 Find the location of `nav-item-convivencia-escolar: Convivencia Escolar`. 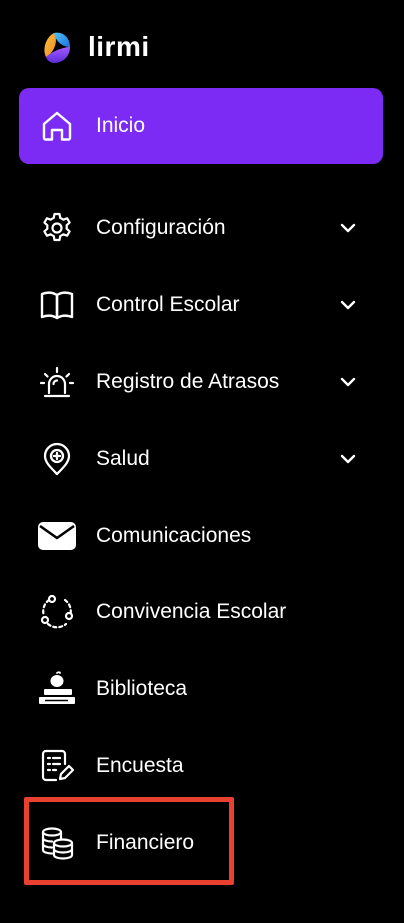

nav-item-convivencia-escolar: Convivencia Escolar is located at coordinates (201, 612).